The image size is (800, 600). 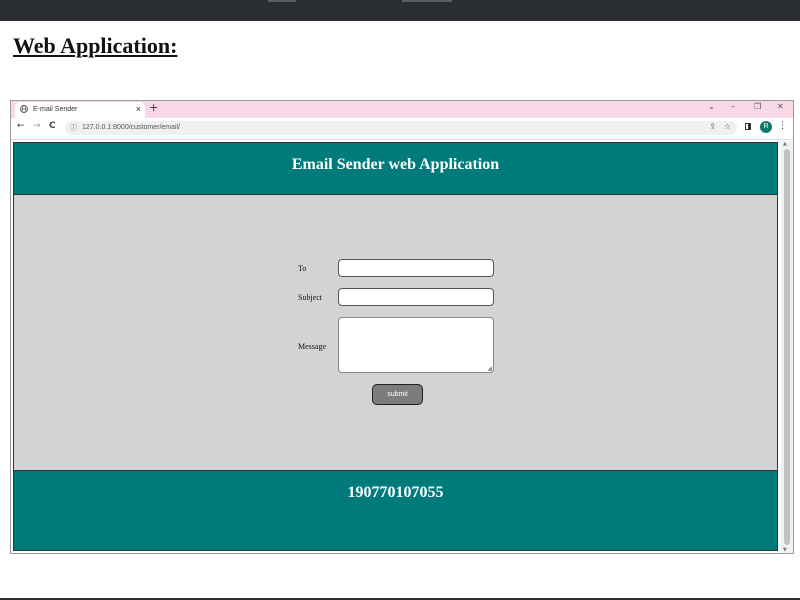 I want to click on reload-icon: C, so click(x=52, y=126).